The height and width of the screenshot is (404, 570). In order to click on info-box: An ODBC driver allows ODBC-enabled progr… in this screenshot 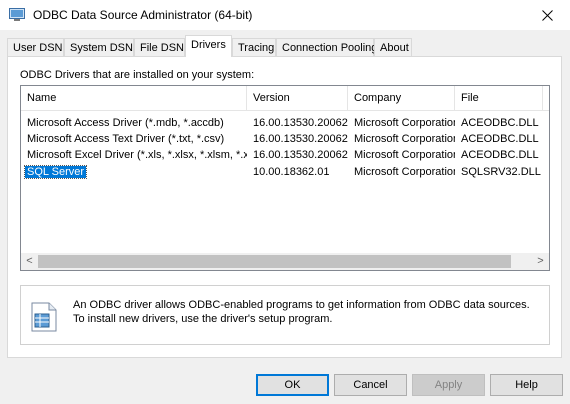, I will do `click(285, 315)`.